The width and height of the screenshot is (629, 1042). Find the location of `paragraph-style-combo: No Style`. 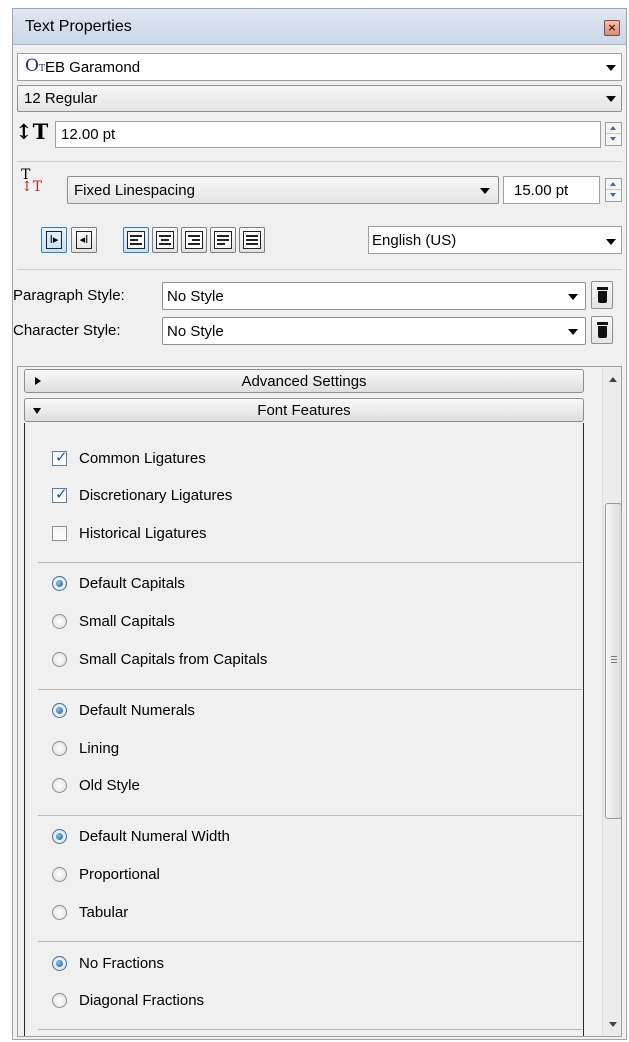

paragraph-style-combo: No Style is located at coordinates (374, 296).